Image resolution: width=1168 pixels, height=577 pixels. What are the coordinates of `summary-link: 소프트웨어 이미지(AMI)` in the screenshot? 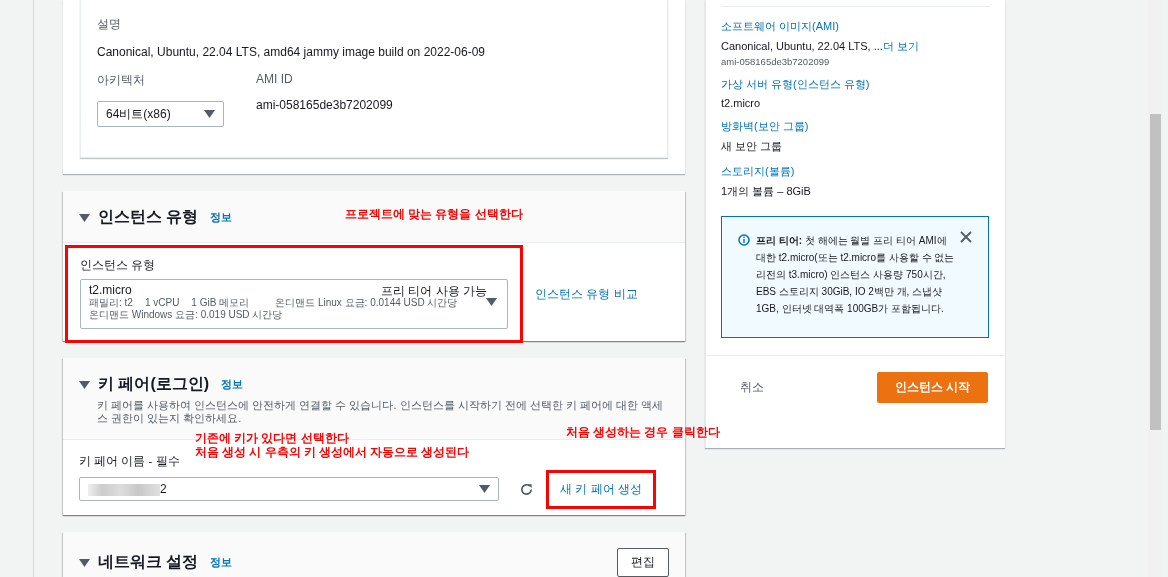 It's located at (855, 26).